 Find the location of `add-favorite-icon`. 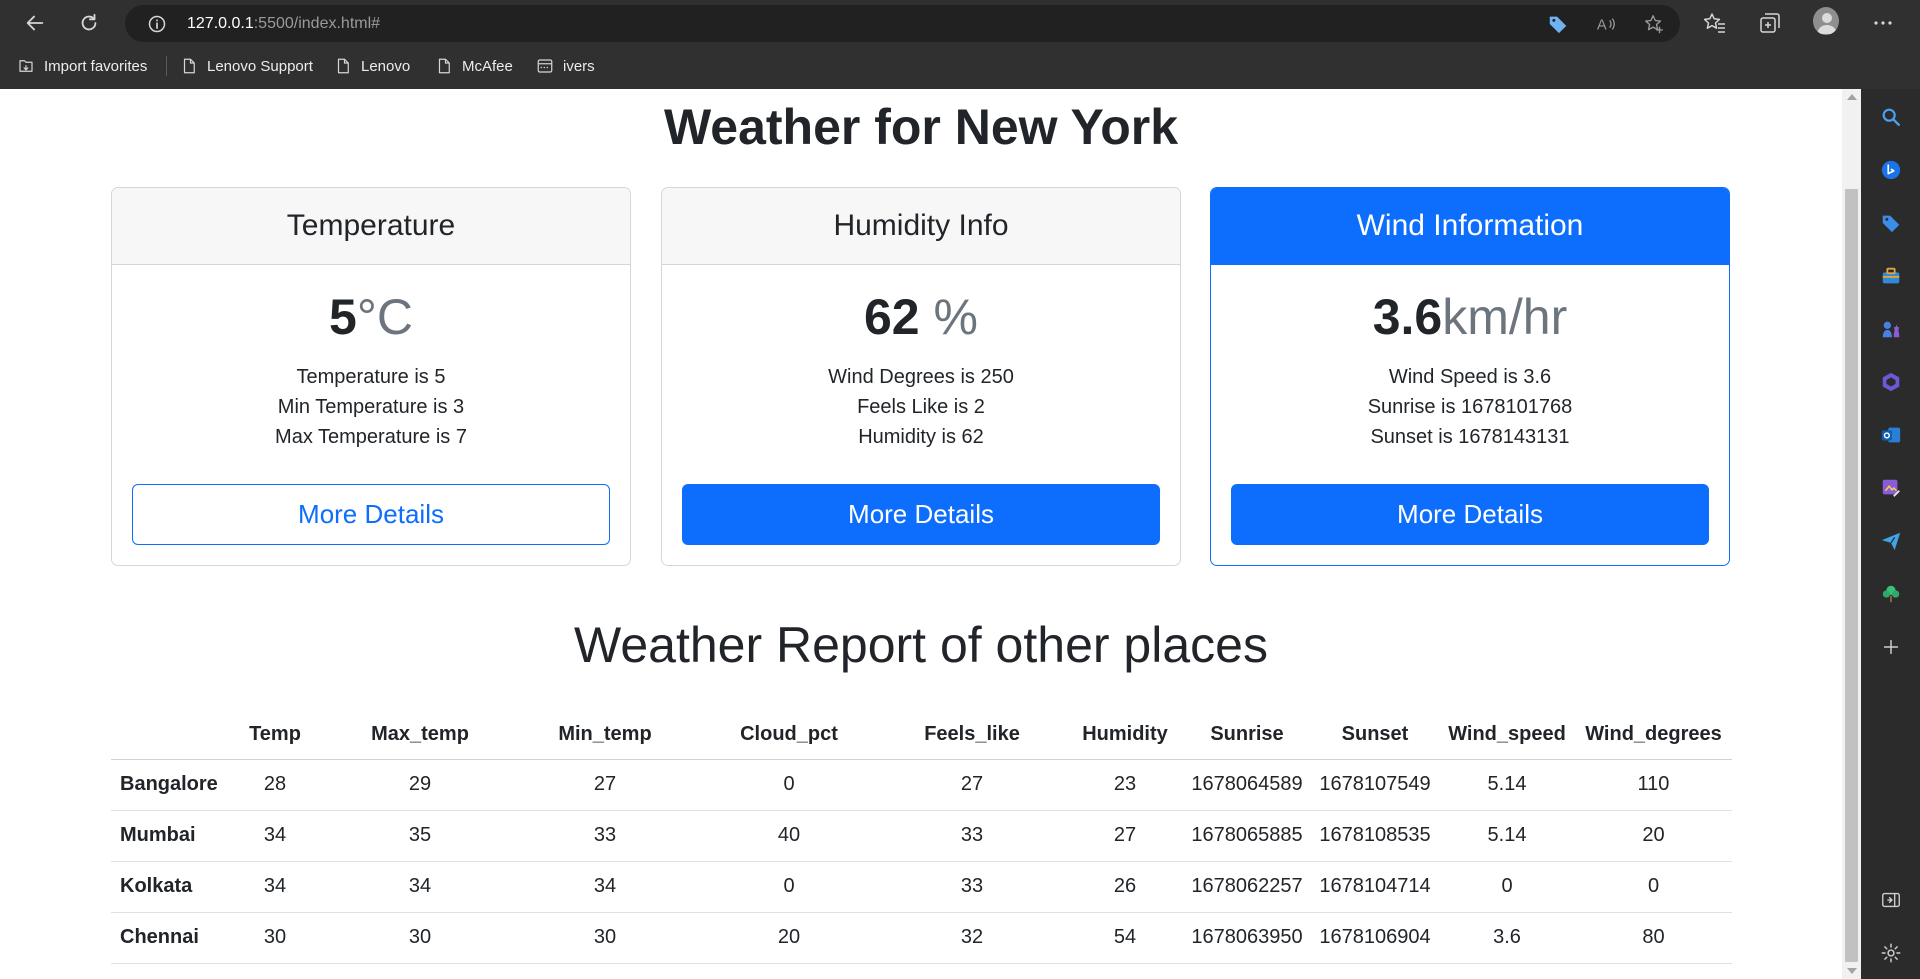

add-favorite-icon is located at coordinates (1654, 24).